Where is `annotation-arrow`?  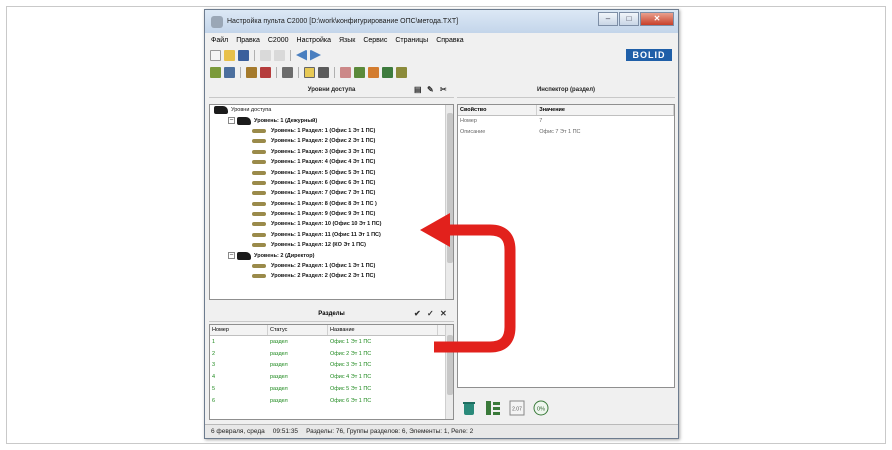
annotation-arrow is located at coordinates (468, 283).